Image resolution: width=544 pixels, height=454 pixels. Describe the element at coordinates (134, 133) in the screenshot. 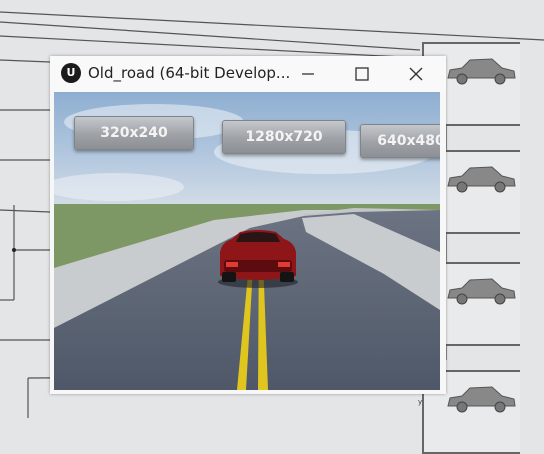

I see `resolution-320x240-button: 320x240` at that location.